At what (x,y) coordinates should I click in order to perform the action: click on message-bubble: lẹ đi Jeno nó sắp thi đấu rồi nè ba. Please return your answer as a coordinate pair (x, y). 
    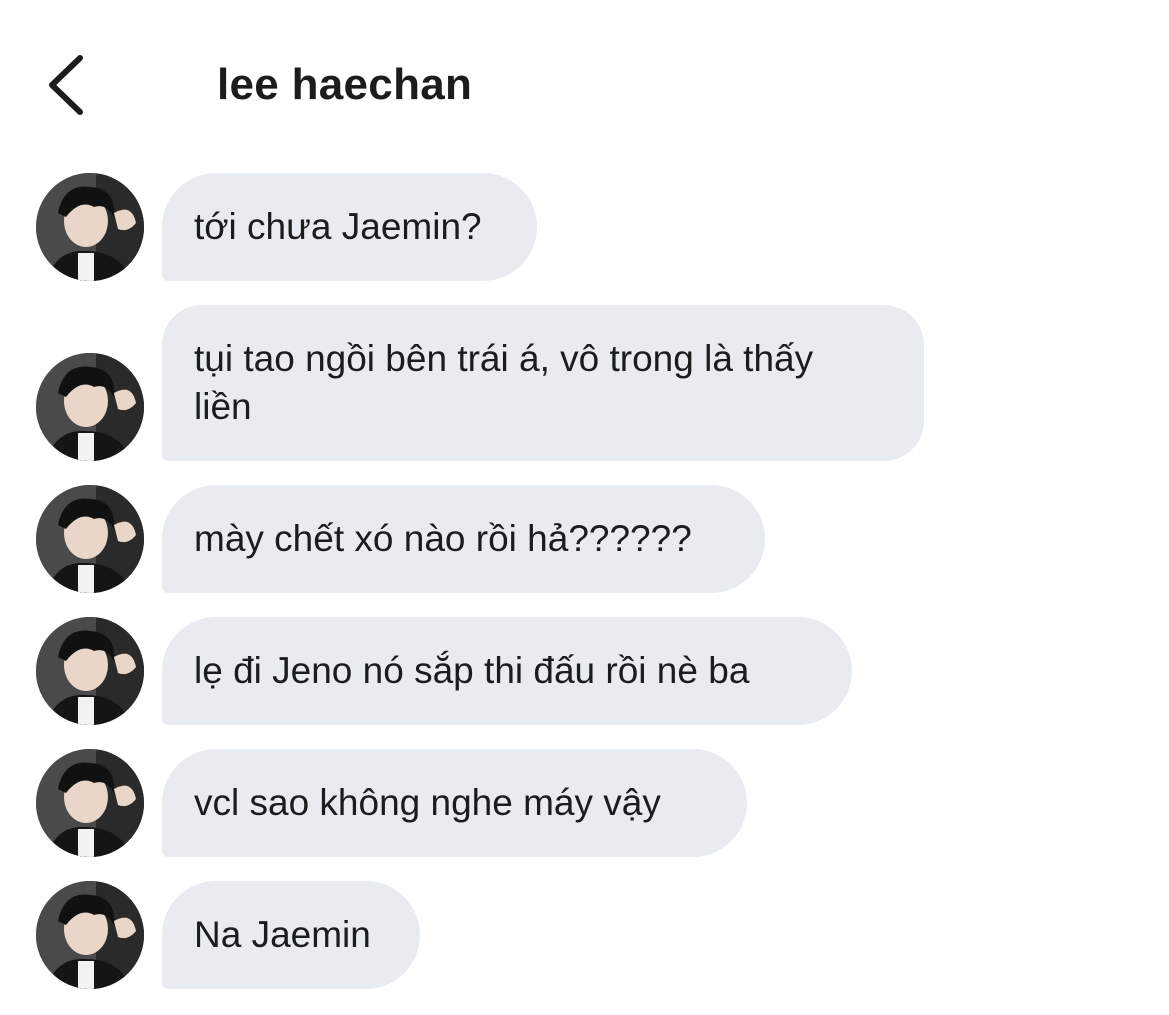
    Looking at the image, I should click on (507, 671).